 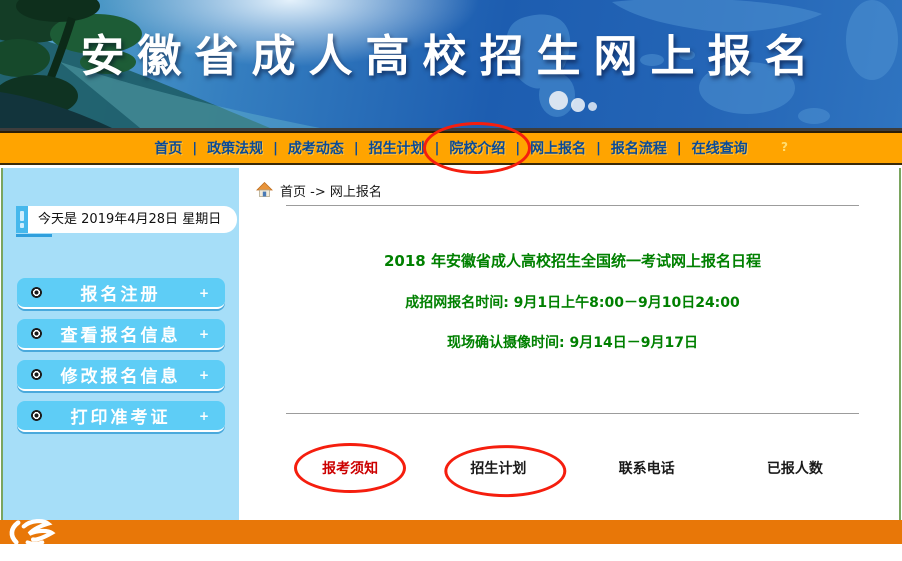 I want to click on link-enrollment-plan: 招生计划, so click(x=505, y=471).